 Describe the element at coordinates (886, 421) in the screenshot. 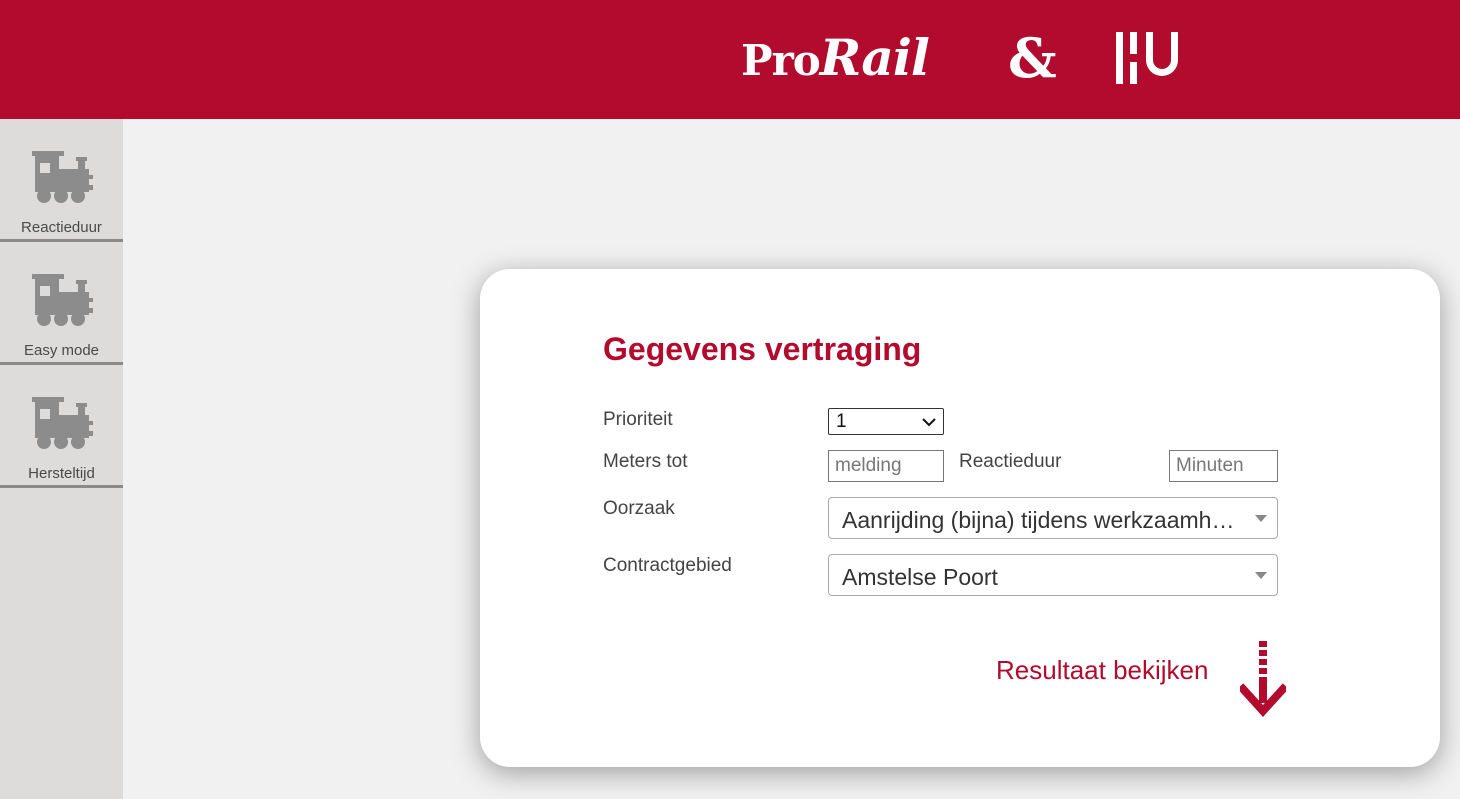

I see `prioriteit-select: 1` at that location.